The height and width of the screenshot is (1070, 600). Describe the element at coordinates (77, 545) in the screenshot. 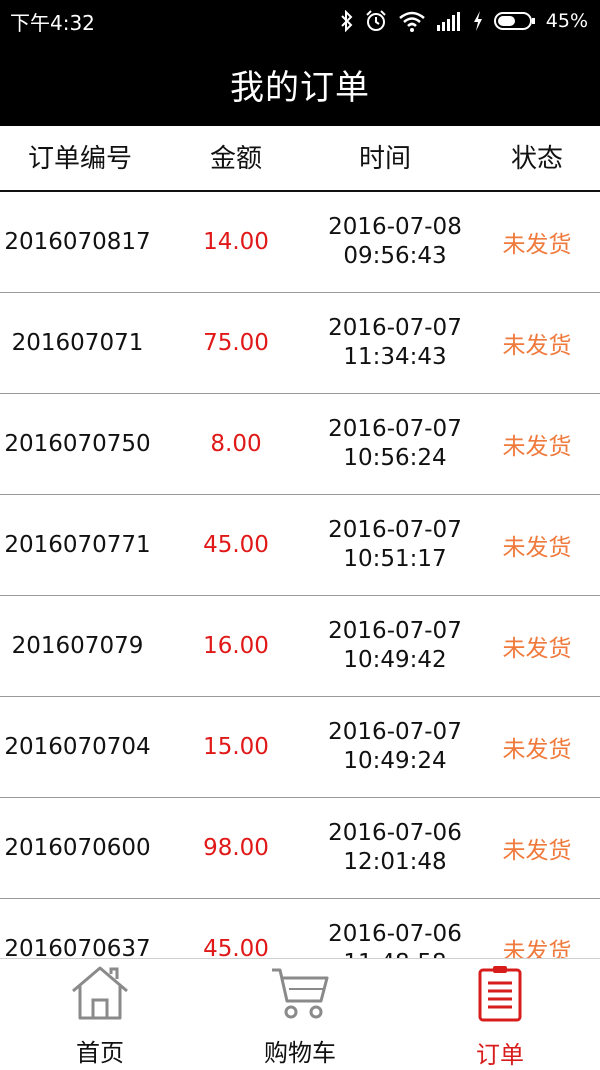

I see `order-id: 2016070771` at that location.